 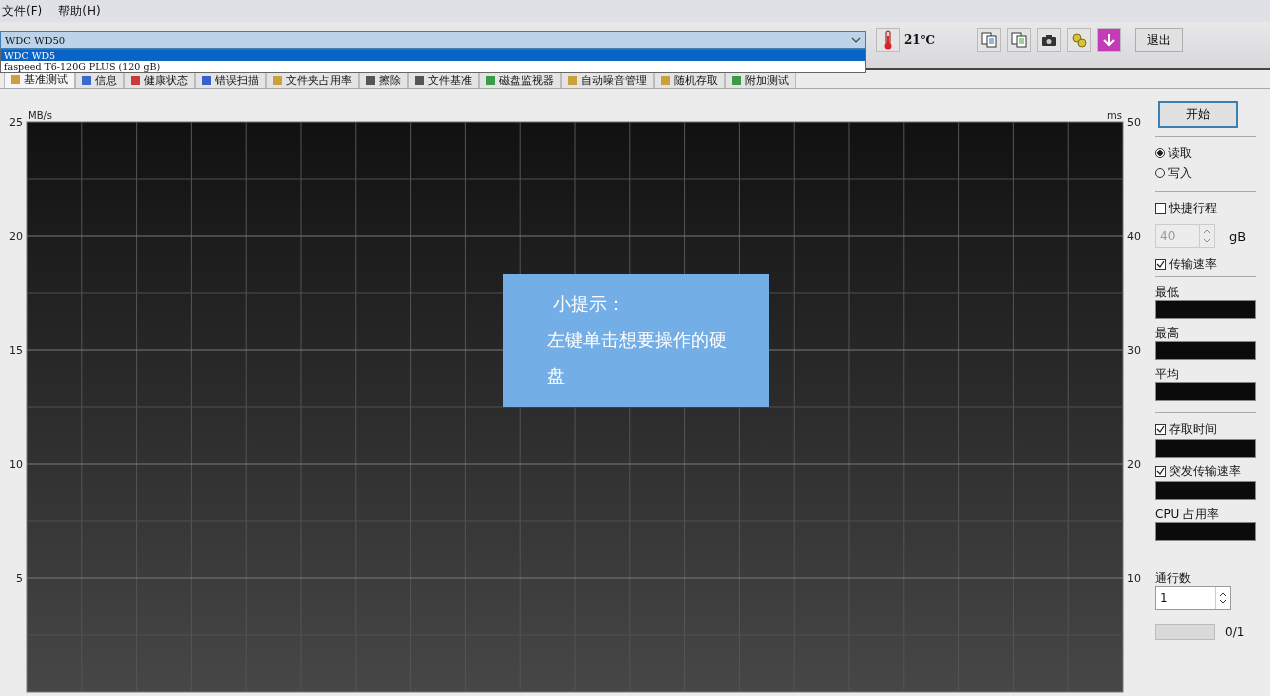 I want to click on checkbox-label: 存取时间, so click(x=1193, y=429).